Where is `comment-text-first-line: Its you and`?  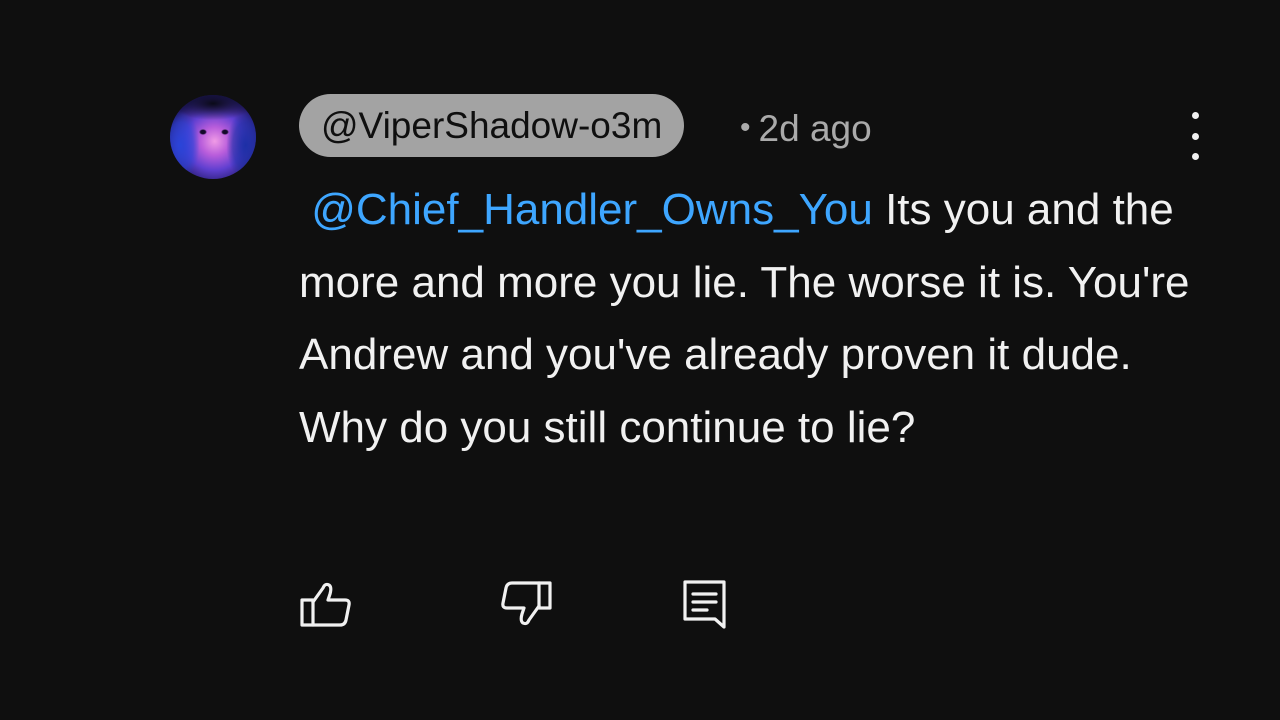
comment-text-first-line: Its you and is located at coordinates (993, 209).